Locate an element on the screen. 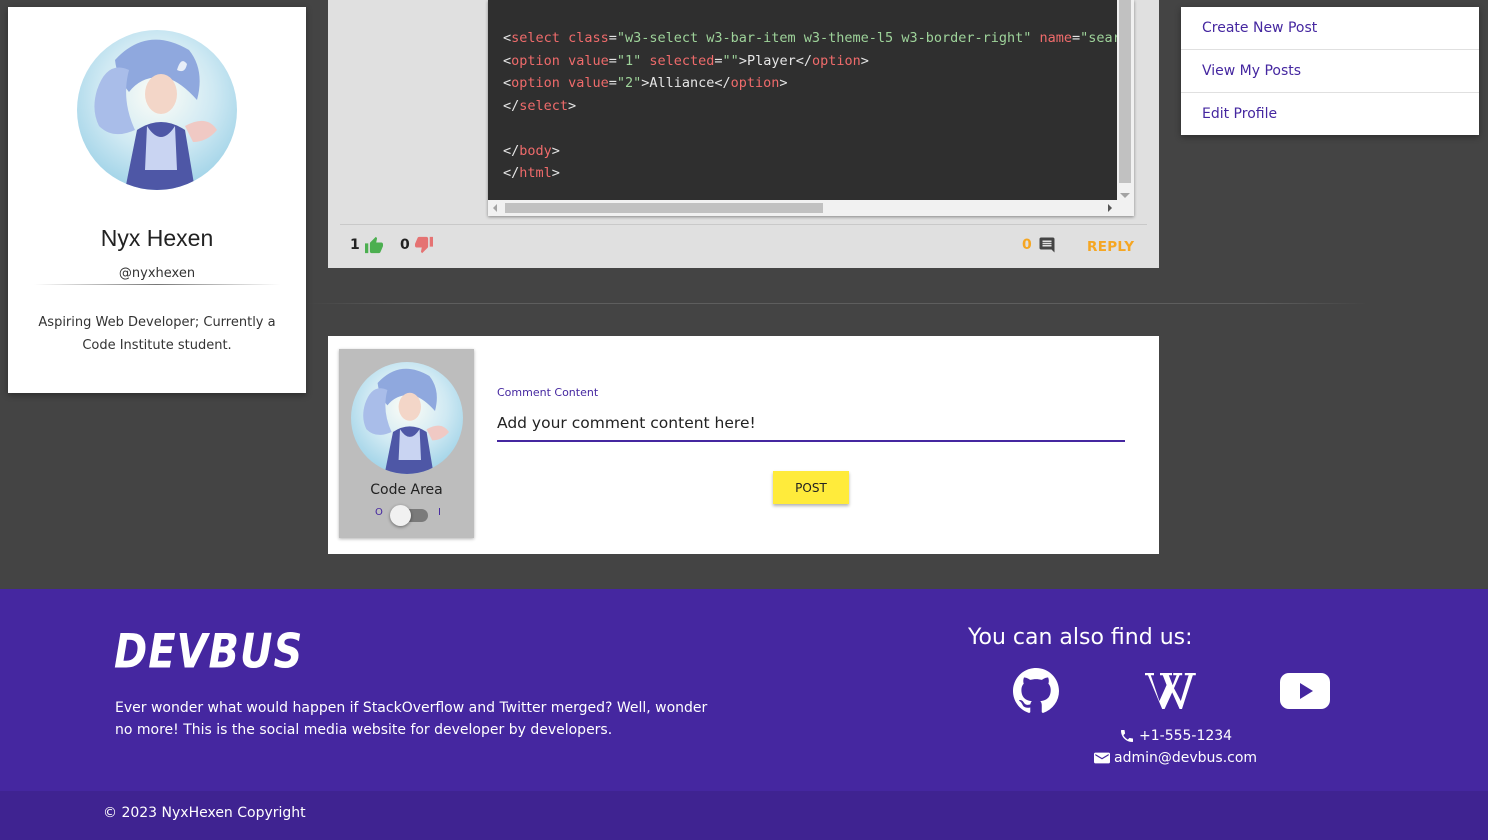 This screenshot has height=840, width=1488. code-token: value is located at coordinates (588, 83).